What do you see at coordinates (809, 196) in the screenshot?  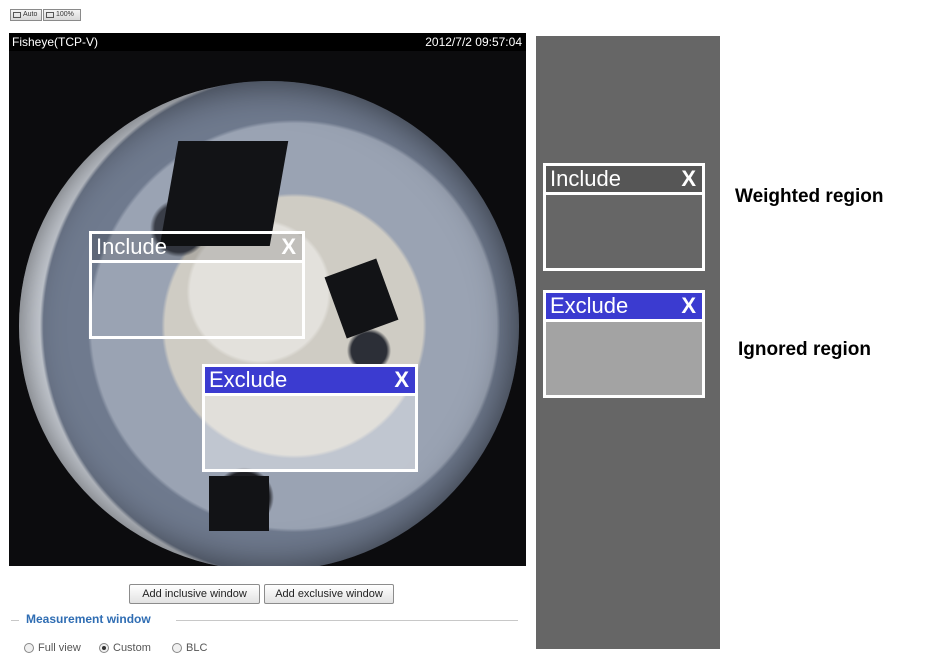 I see `weighted-region-label: Weighted region` at bounding box center [809, 196].